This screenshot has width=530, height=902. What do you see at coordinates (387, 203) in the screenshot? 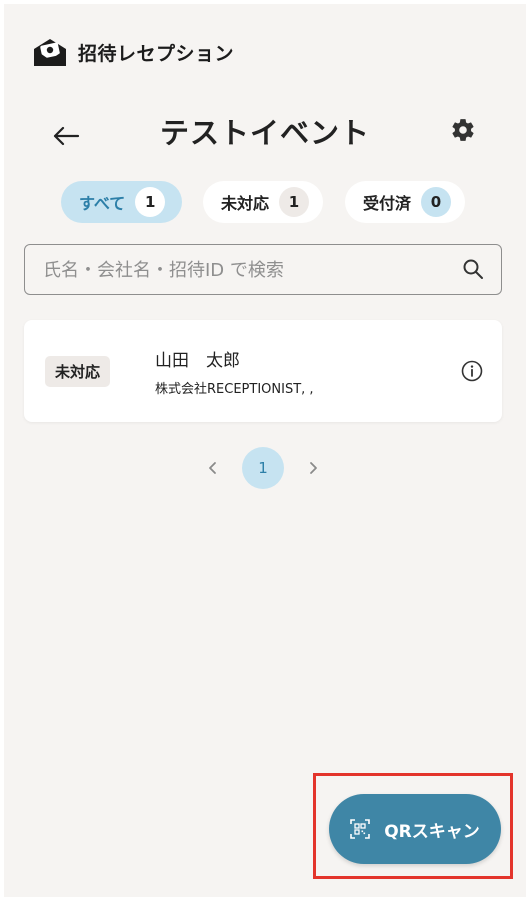
I see `filter-chip-label: 受付済` at bounding box center [387, 203].